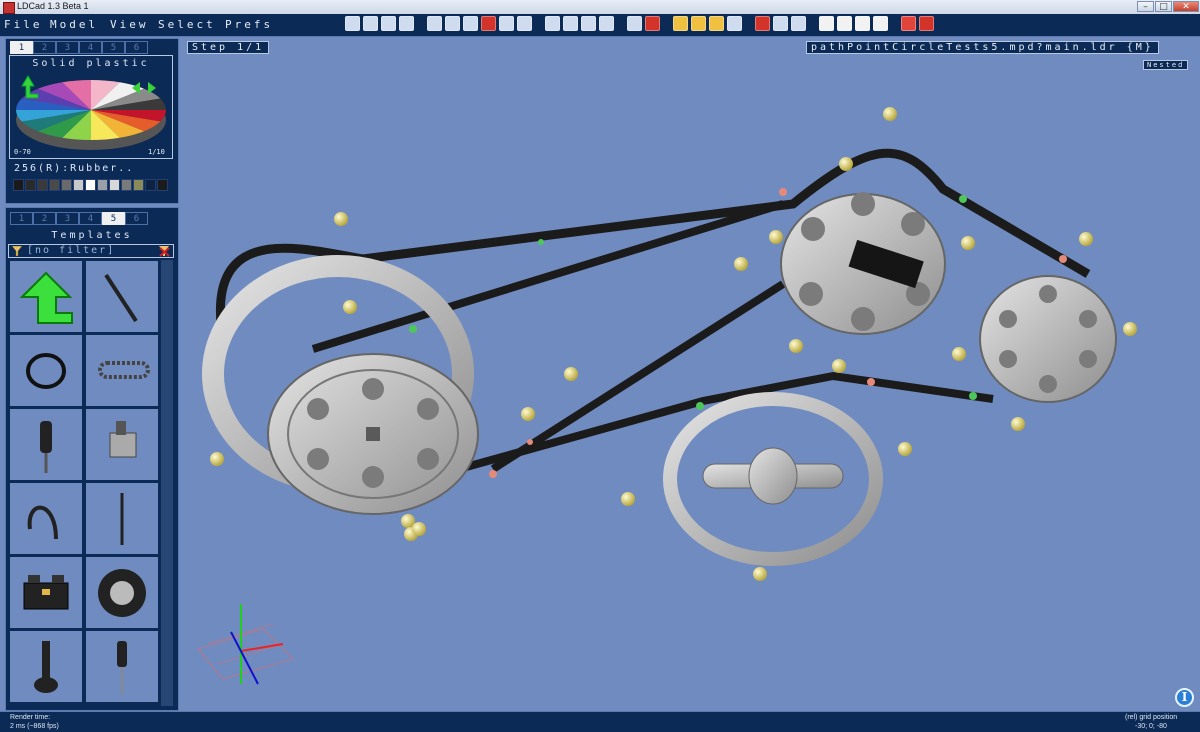 The height and width of the screenshot is (732, 1200). I want to click on open-file-icon, so click(370, 23).